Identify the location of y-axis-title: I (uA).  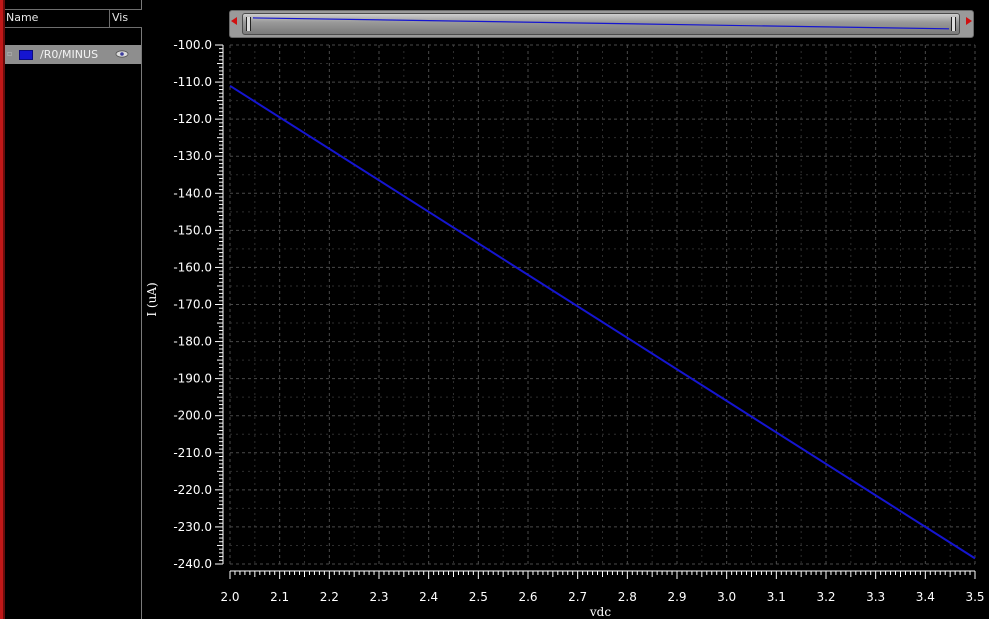
(152, 299).